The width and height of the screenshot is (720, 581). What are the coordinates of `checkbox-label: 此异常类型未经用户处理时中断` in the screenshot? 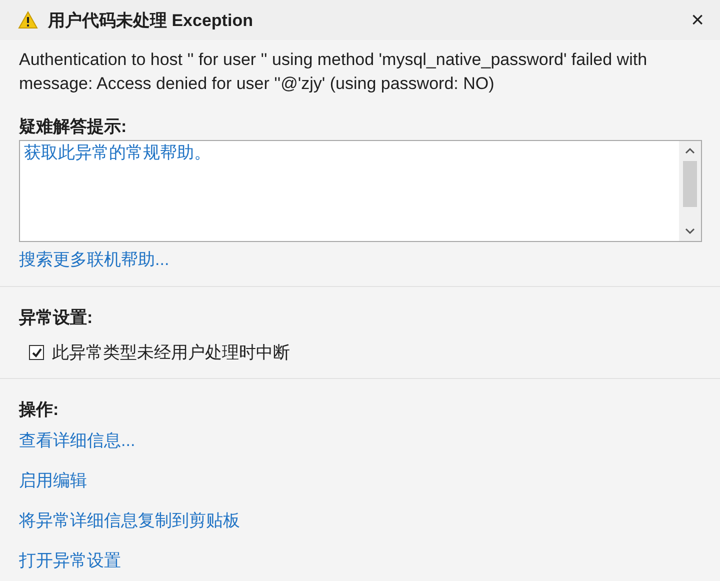 It's located at (171, 353).